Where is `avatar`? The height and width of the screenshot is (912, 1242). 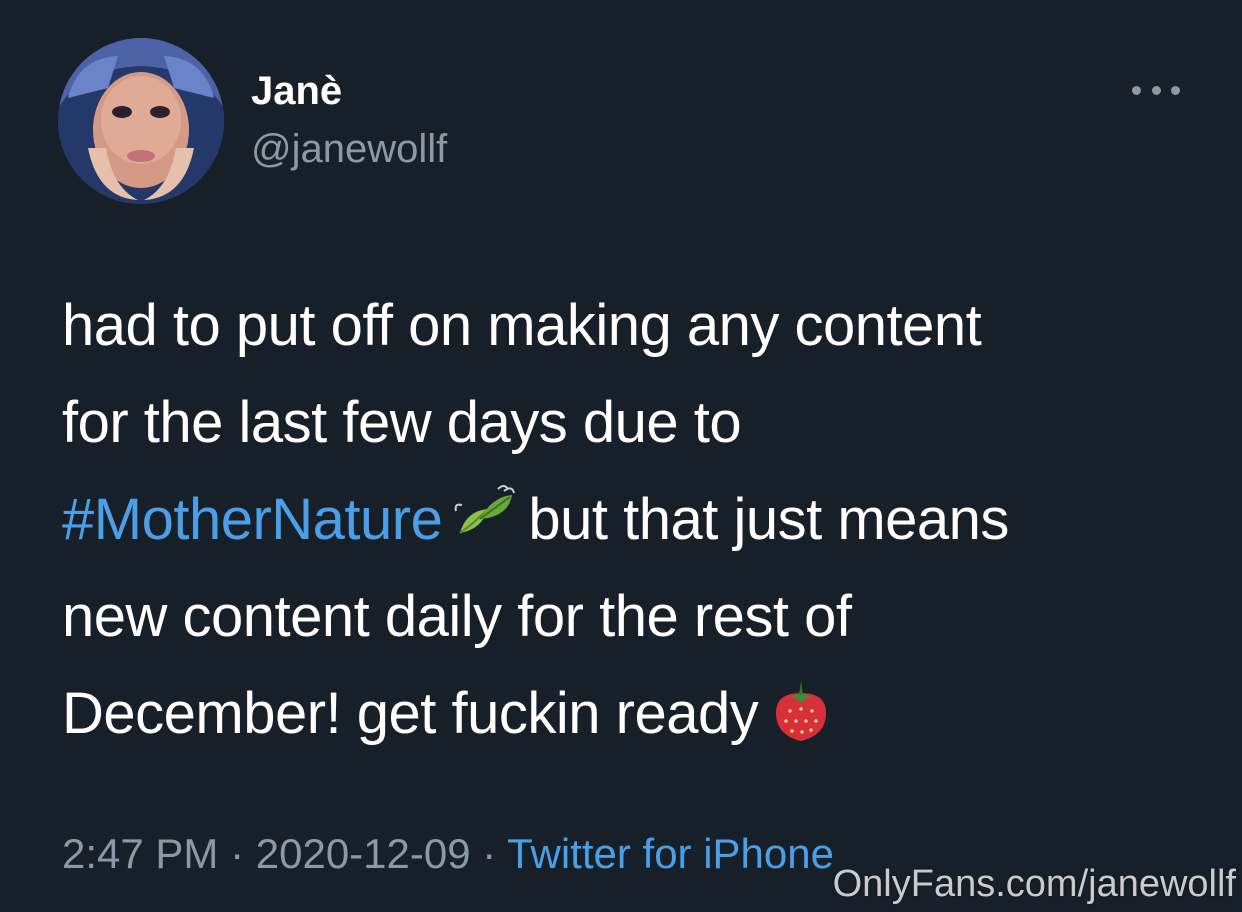
avatar is located at coordinates (141, 121).